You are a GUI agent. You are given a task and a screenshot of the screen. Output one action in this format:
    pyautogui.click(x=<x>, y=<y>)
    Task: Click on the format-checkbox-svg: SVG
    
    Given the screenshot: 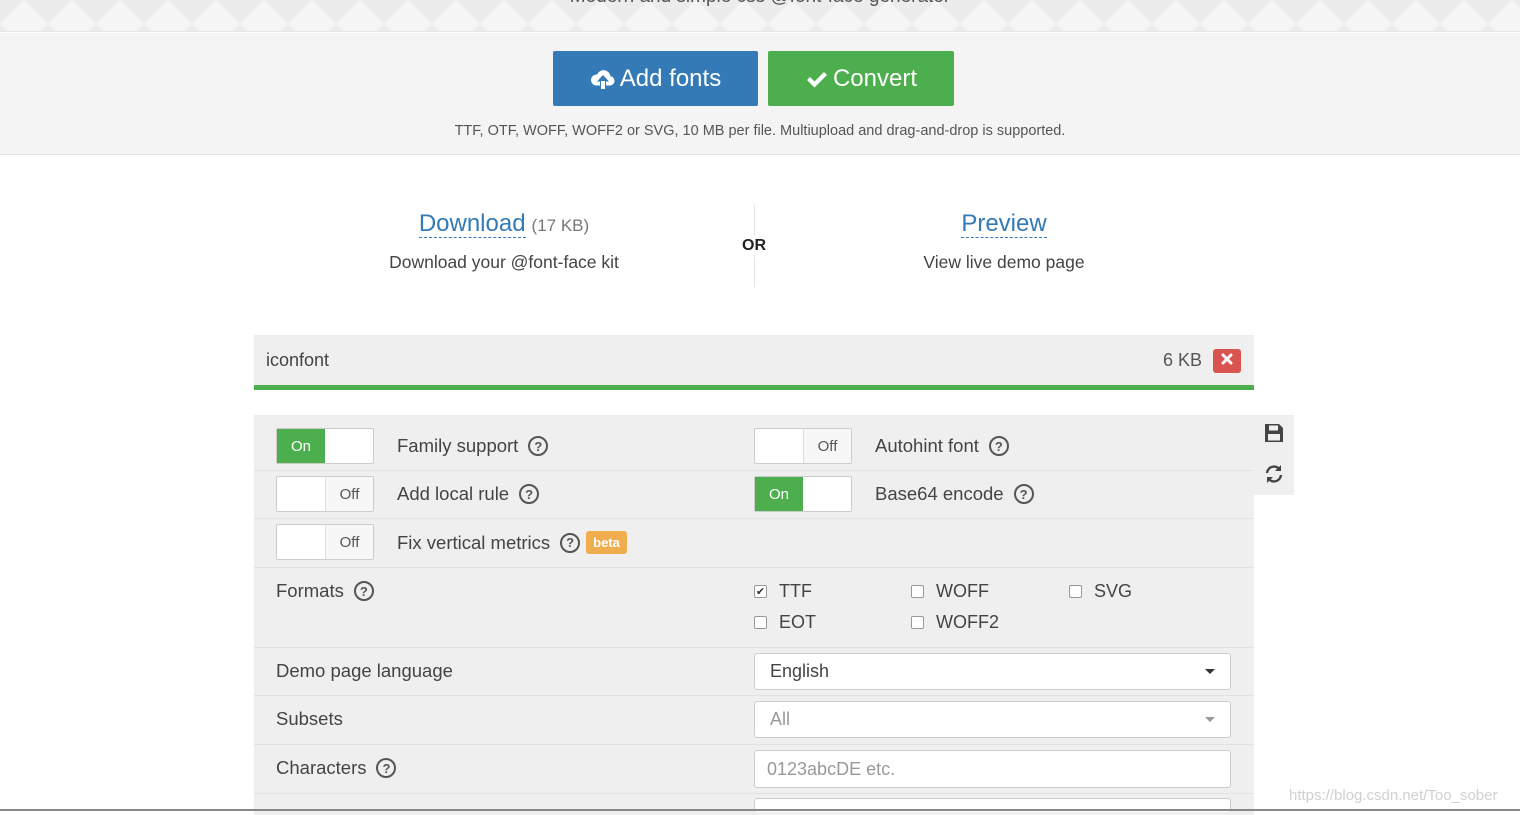 What is the action you would take?
    pyautogui.click(x=1100, y=591)
    